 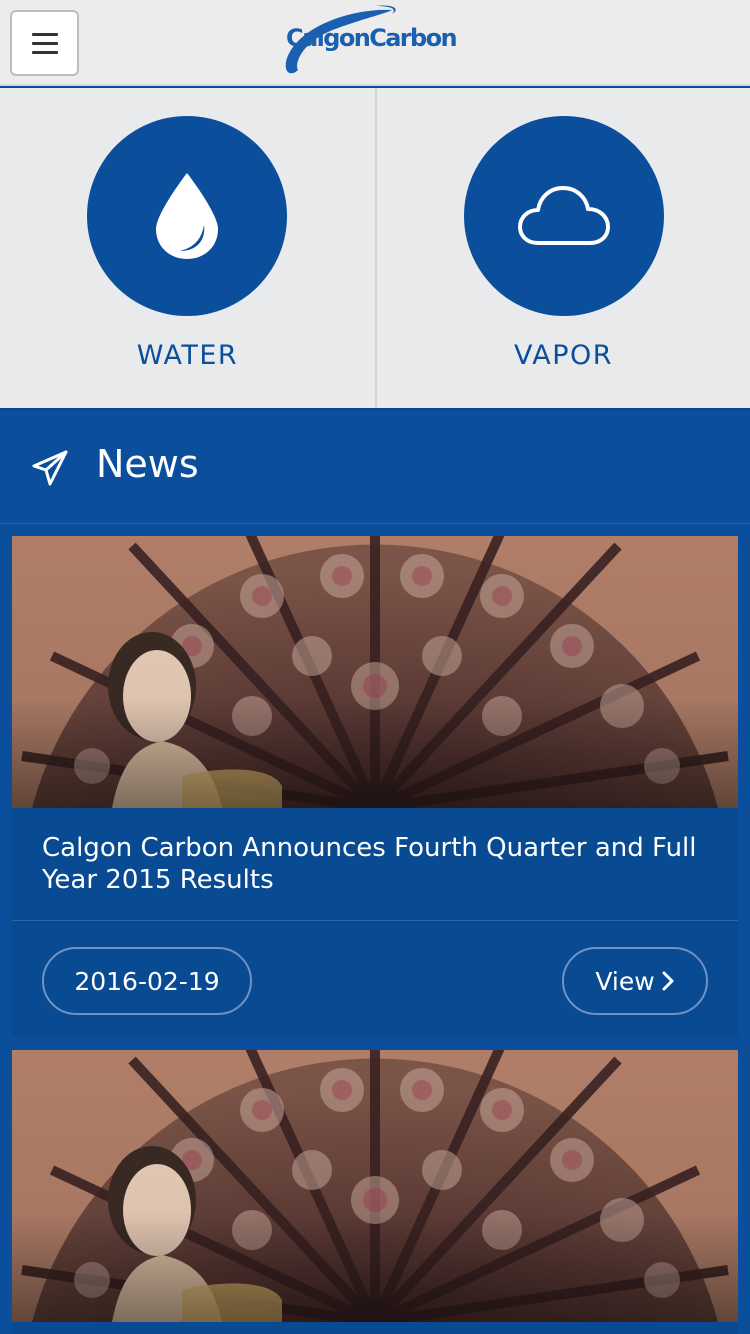 What do you see at coordinates (668, 981) in the screenshot?
I see `chevron-right-icon` at bounding box center [668, 981].